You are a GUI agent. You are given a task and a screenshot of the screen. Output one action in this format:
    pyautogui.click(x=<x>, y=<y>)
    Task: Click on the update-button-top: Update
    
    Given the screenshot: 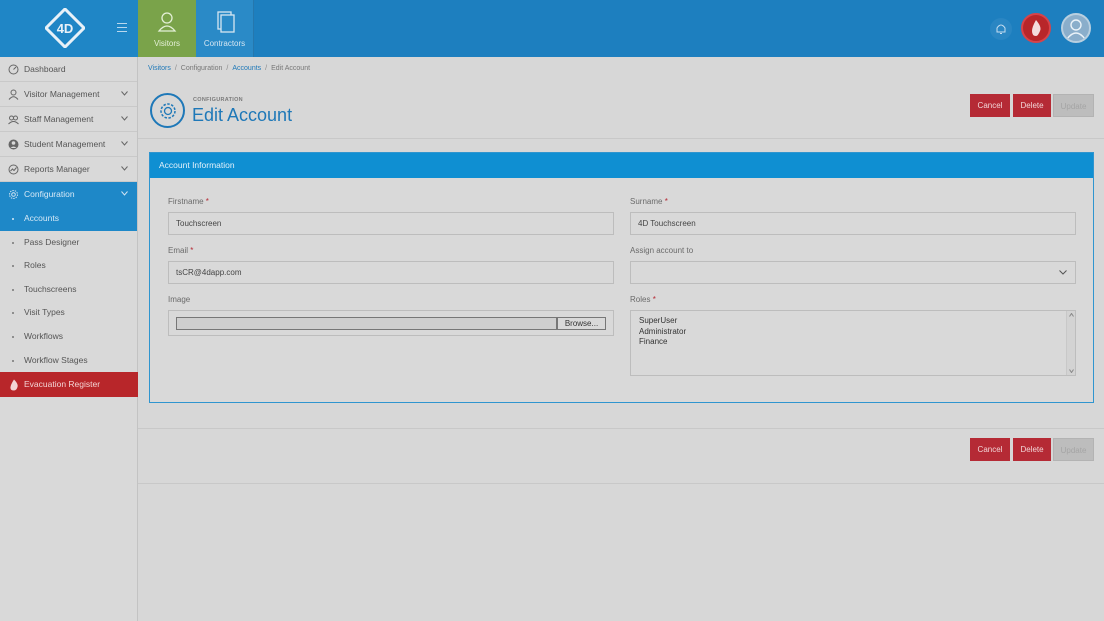 What is the action you would take?
    pyautogui.click(x=1073, y=105)
    